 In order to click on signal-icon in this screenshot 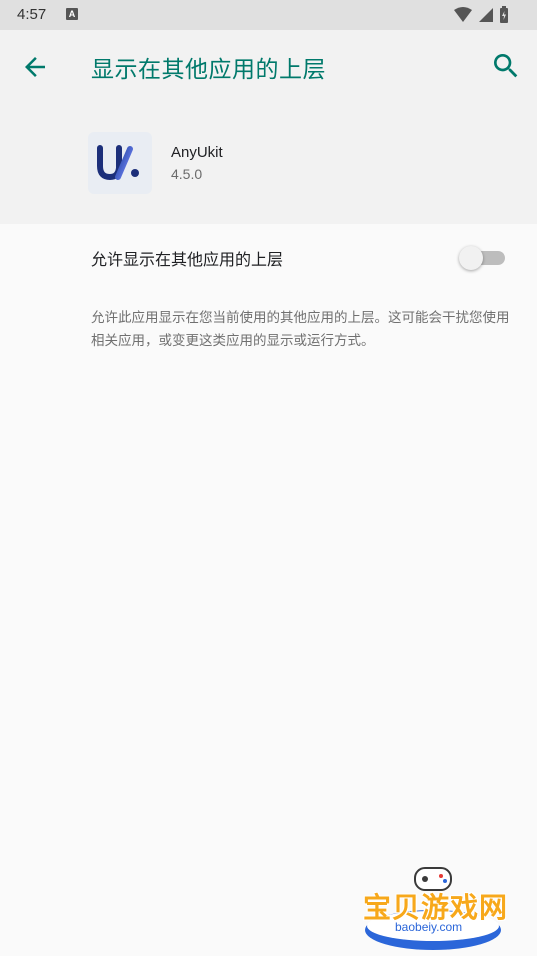, I will do `click(486, 15)`.